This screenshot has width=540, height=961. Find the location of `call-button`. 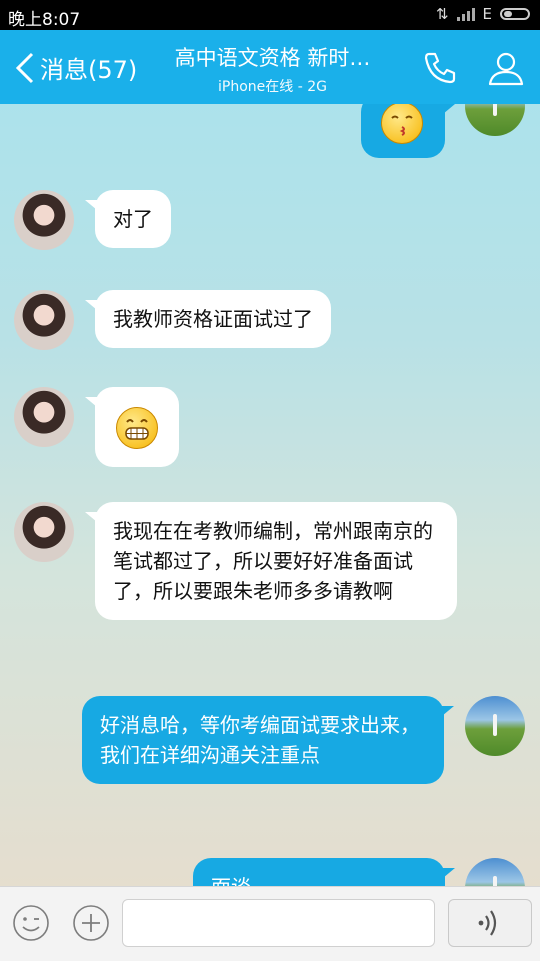

call-button is located at coordinates (440, 68).